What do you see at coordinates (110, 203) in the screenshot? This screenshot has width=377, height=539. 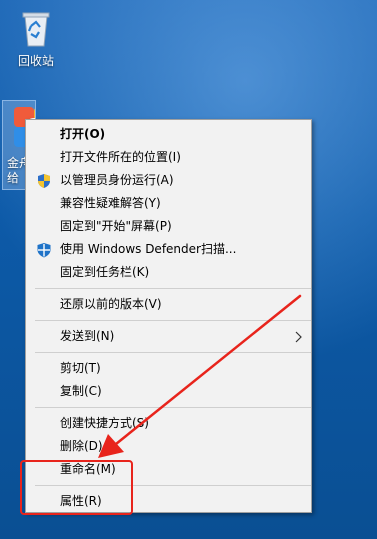 I see `menu-item-label: 兼容性疑难解答(Y)` at bounding box center [110, 203].